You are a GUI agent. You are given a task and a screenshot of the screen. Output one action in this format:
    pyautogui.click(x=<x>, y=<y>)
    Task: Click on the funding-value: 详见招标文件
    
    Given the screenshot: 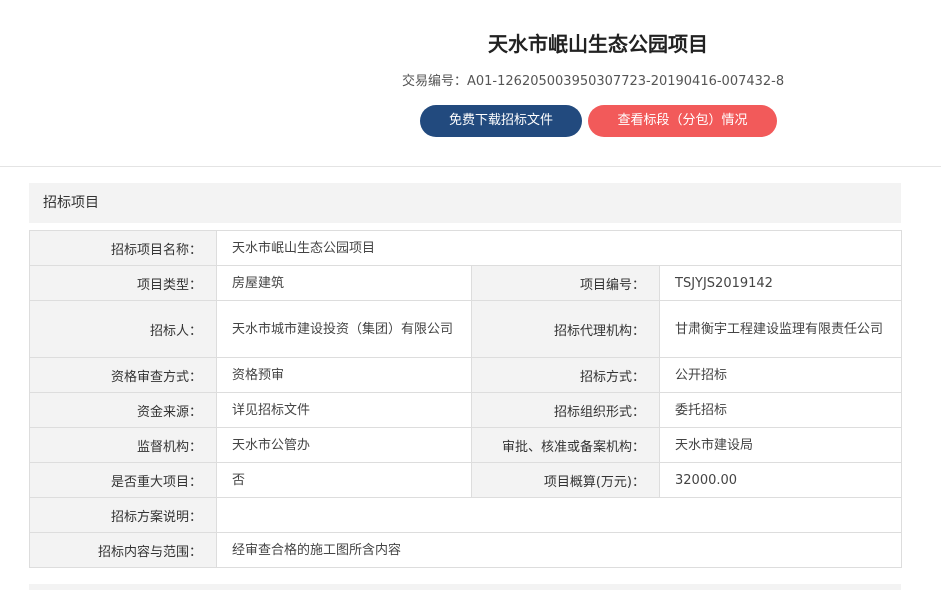 What is the action you would take?
    pyautogui.click(x=344, y=410)
    